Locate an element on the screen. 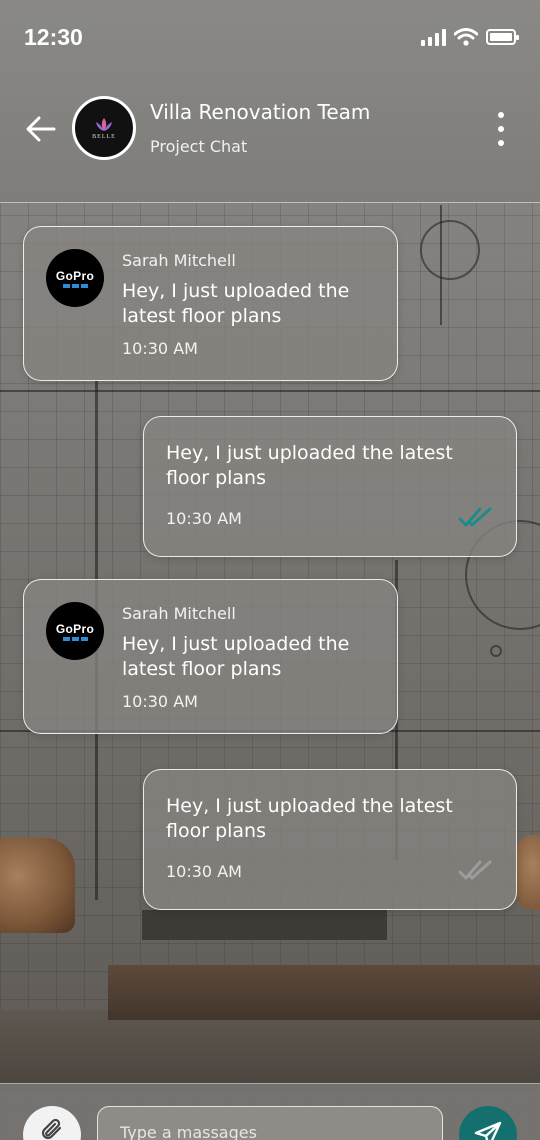 This screenshot has width=540, height=1140. send-button is located at coordinates (488, 1123).